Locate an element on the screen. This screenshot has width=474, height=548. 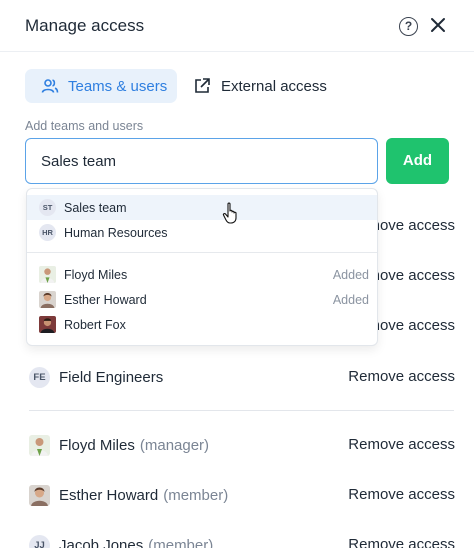
avatar: JJ is located at coordinates (39, 541).